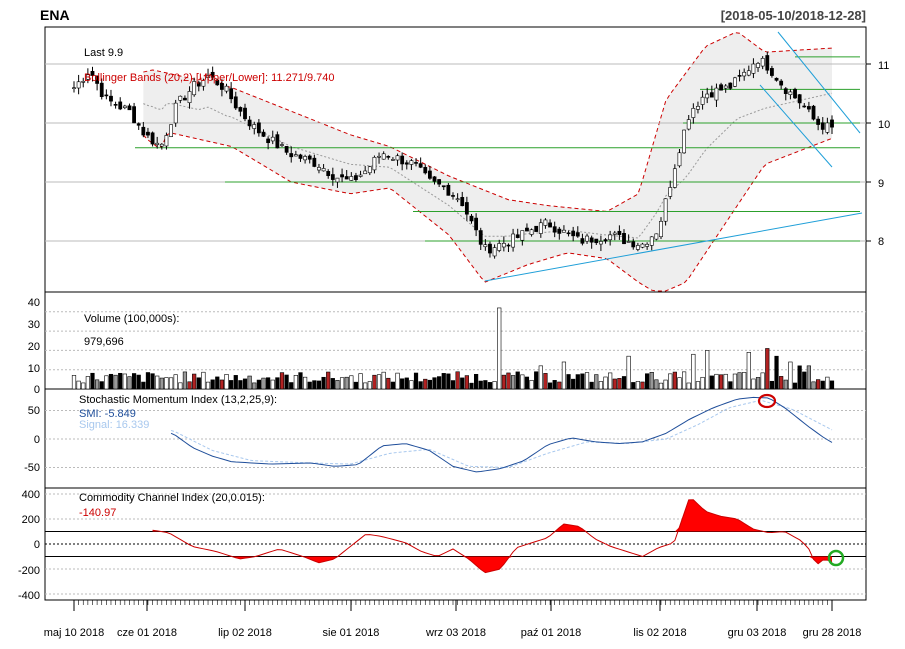 This screenshot has height=649, width=905. What do you see at coordinates (453, 348) in the screenshot?
I see `volume-layer` at bounding box center [453, 348].